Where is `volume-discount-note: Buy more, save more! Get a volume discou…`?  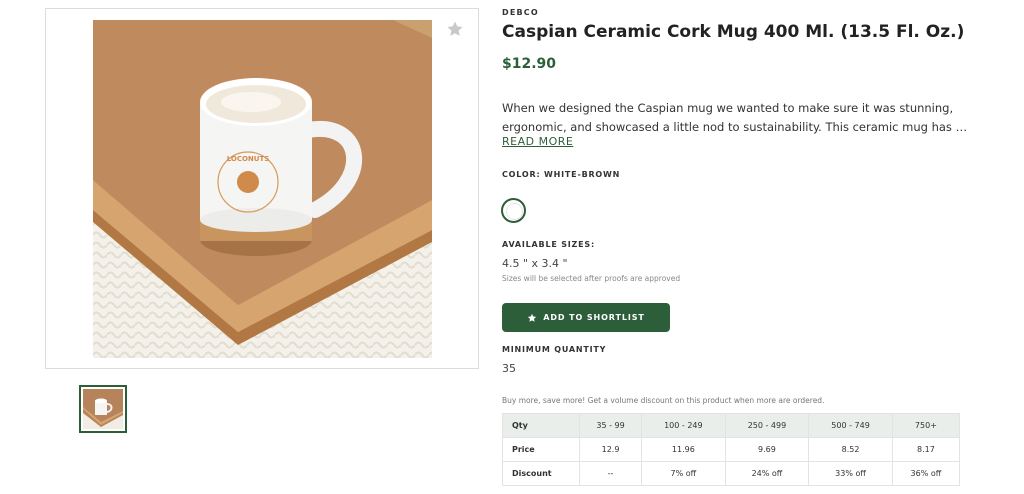
volume-discount-note: Buy more, save more! Get a volume discou… is located at coordinates (663, 400).